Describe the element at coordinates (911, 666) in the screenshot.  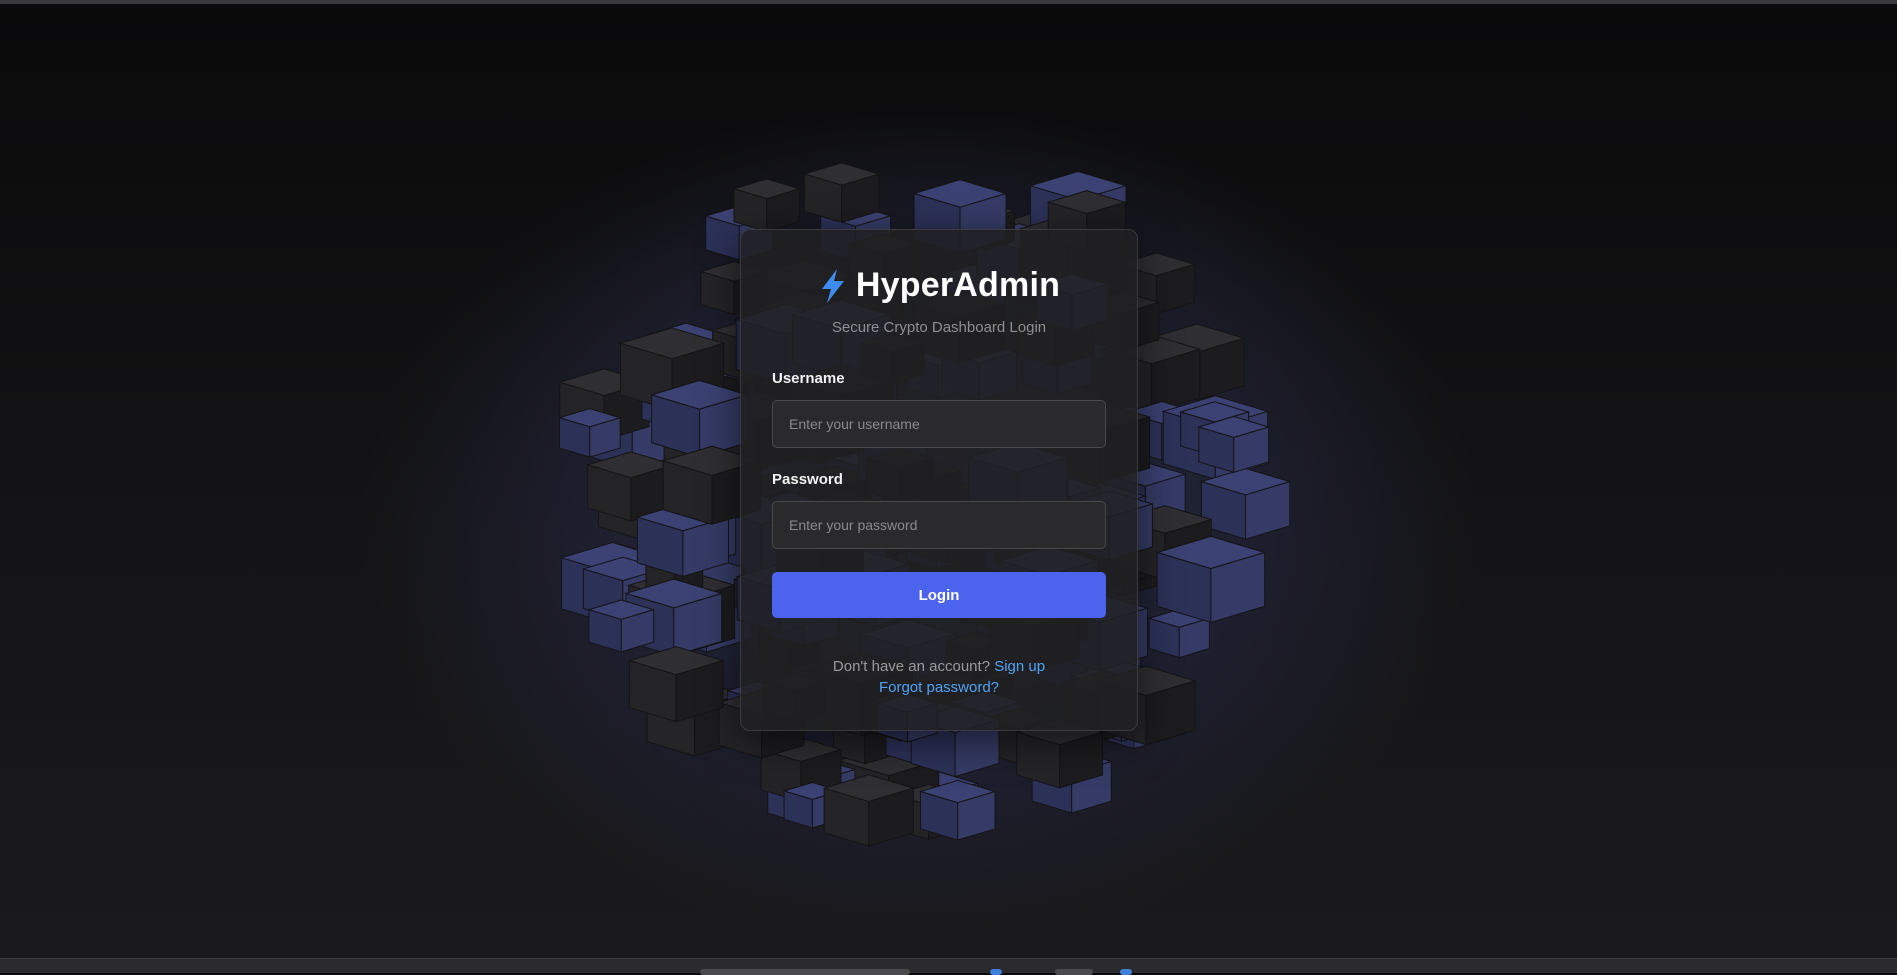
I see `no-account-text: Don't have an account?` at that location.